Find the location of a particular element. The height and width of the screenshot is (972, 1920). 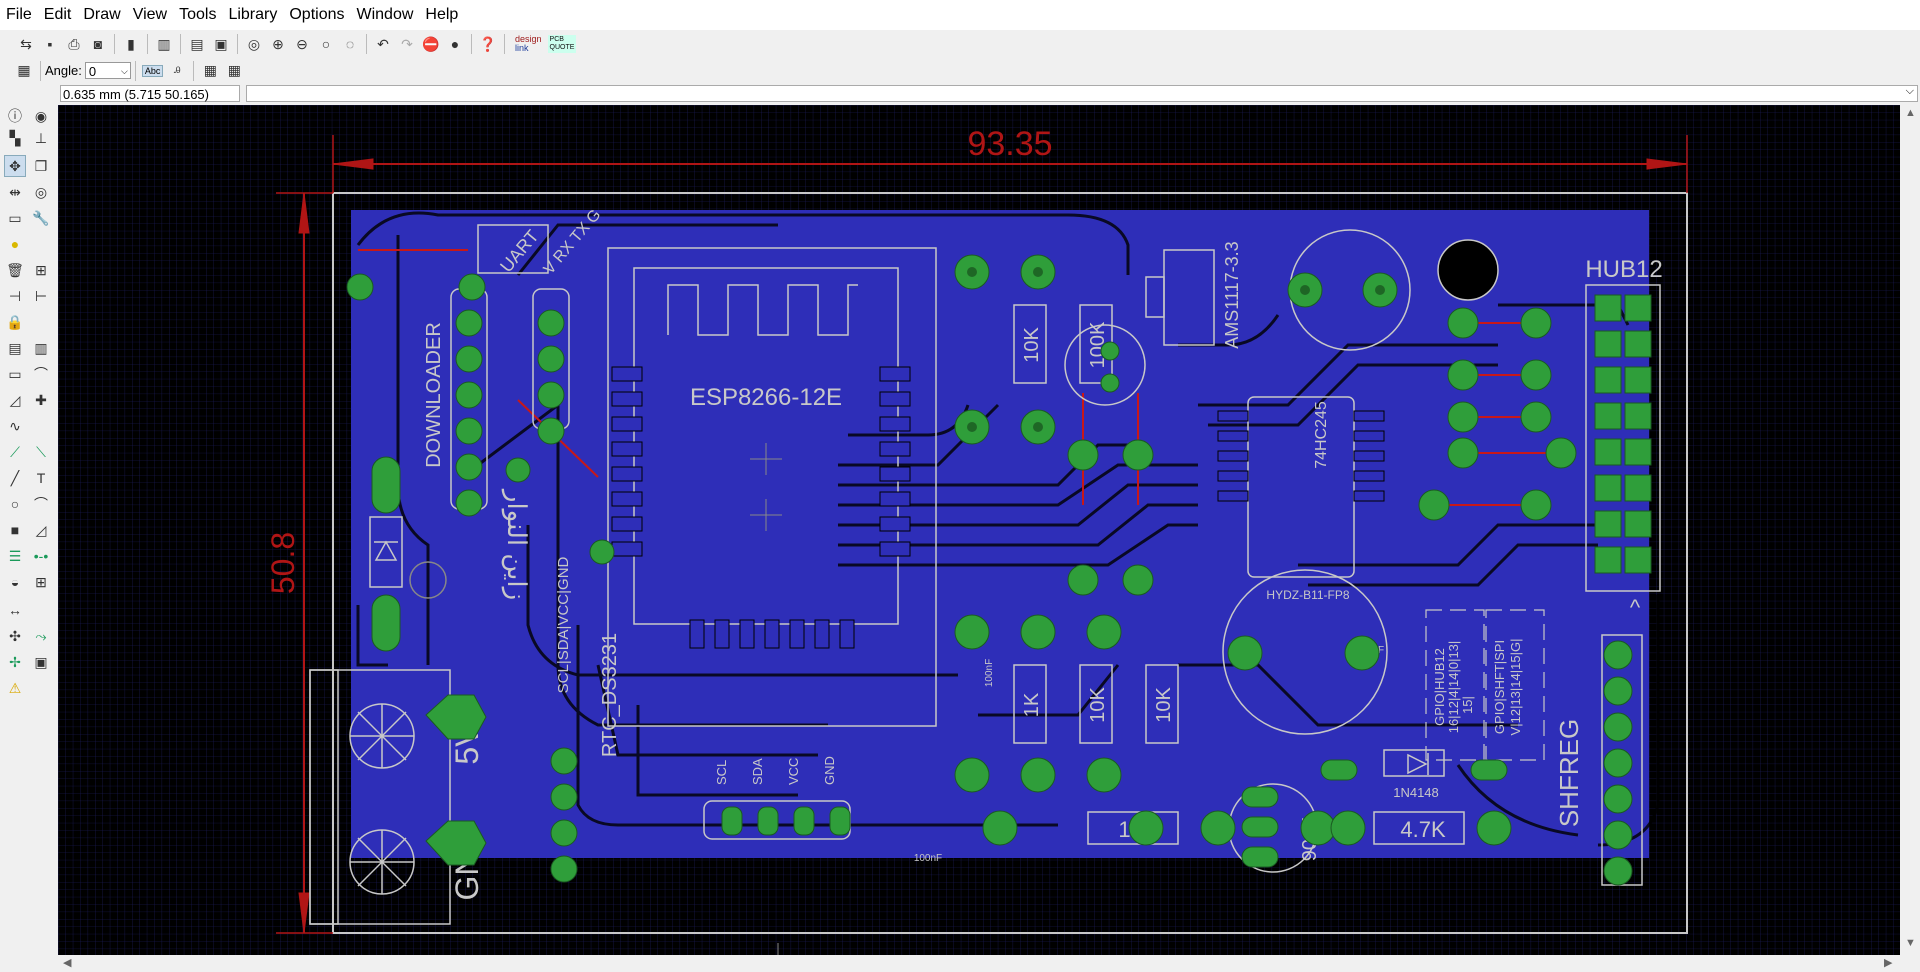

split-icon: ▭ is located at coordinates (15, 374).